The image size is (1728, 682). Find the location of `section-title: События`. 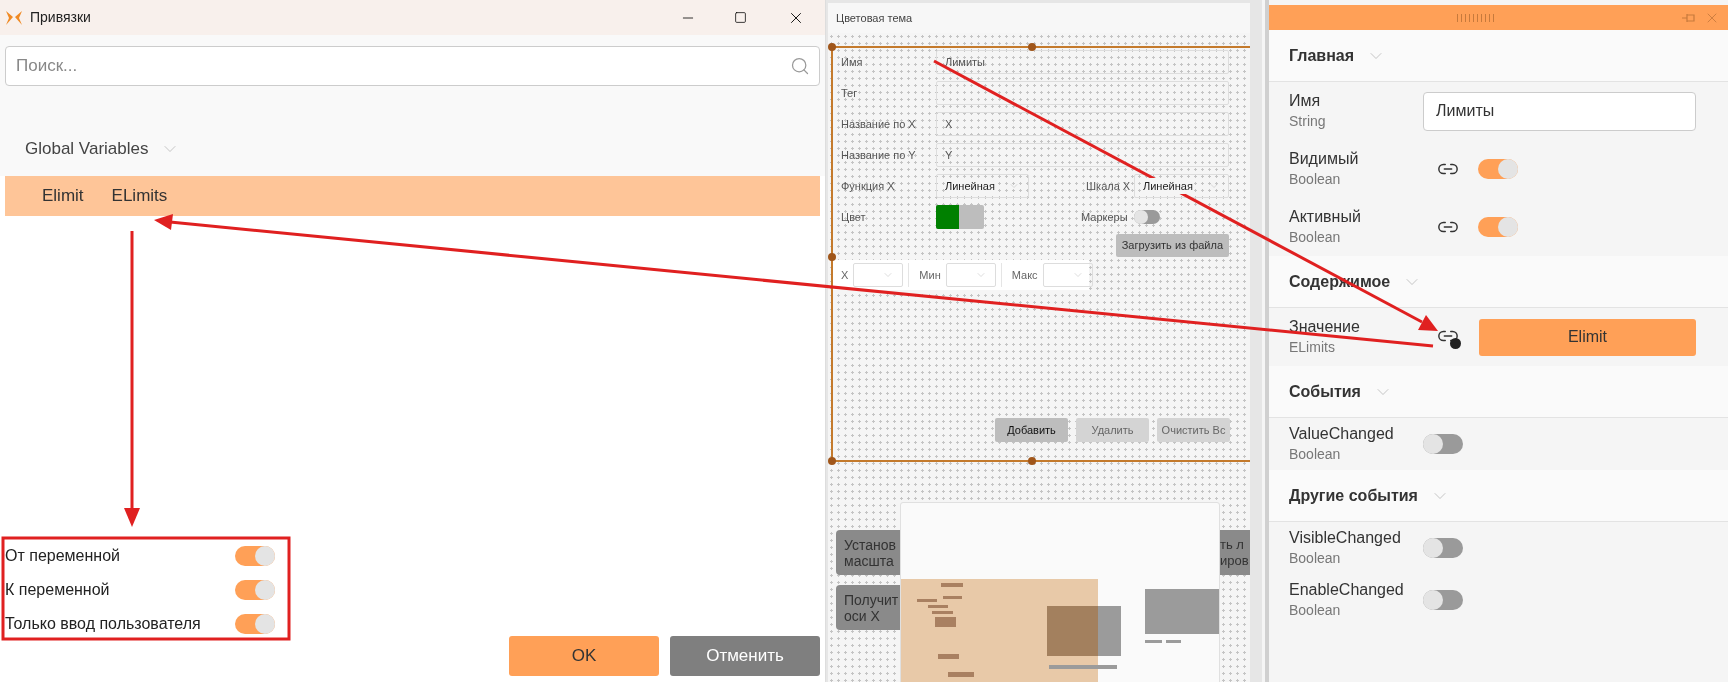

section-title: События is located at coordinates (1325, 391).